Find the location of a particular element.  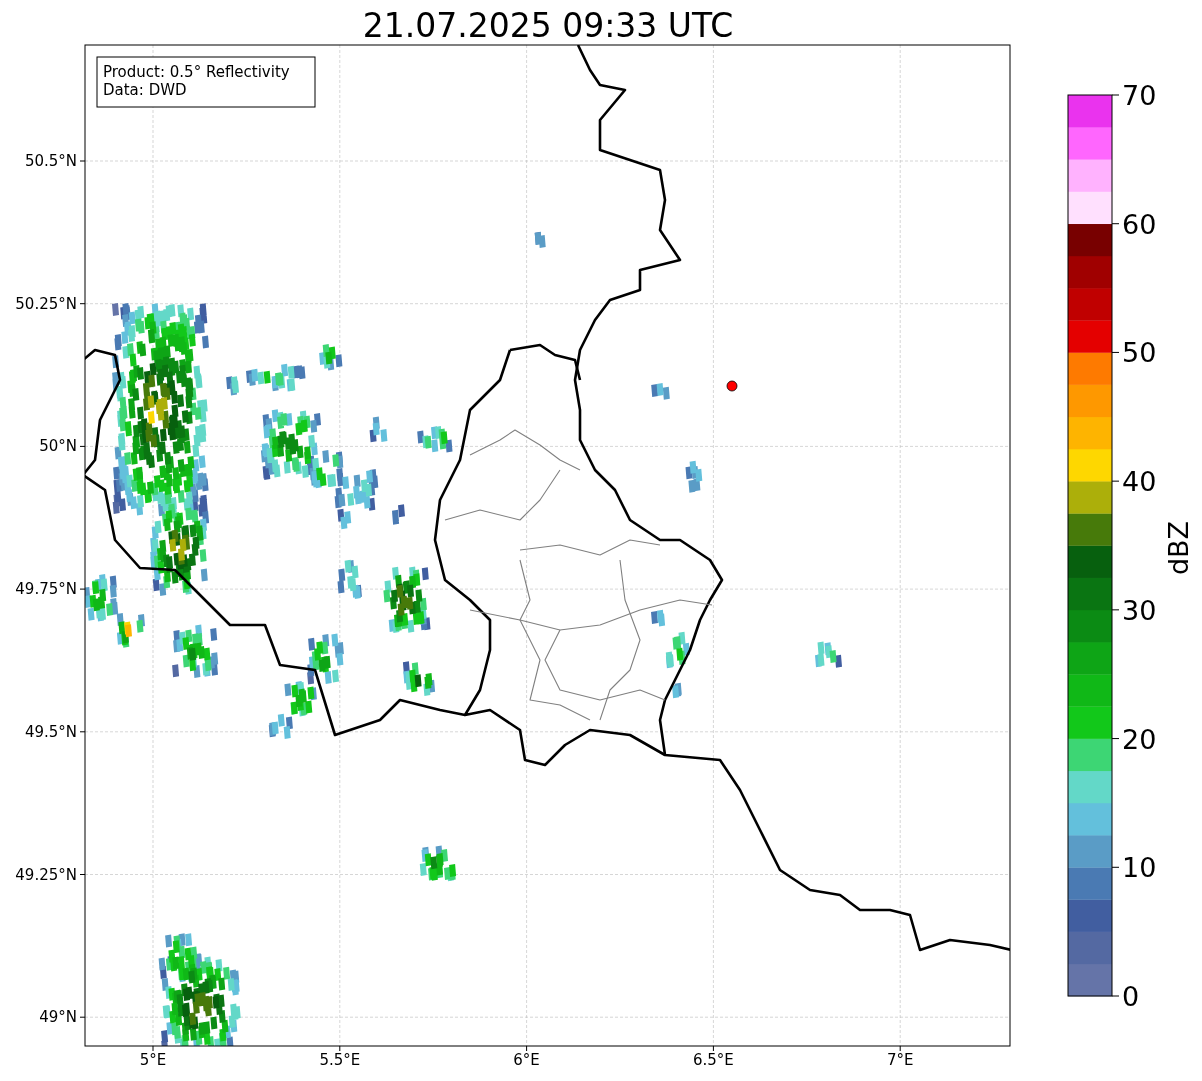

colorbar-tick-label: 70 is located at coordinates (1139, 95).